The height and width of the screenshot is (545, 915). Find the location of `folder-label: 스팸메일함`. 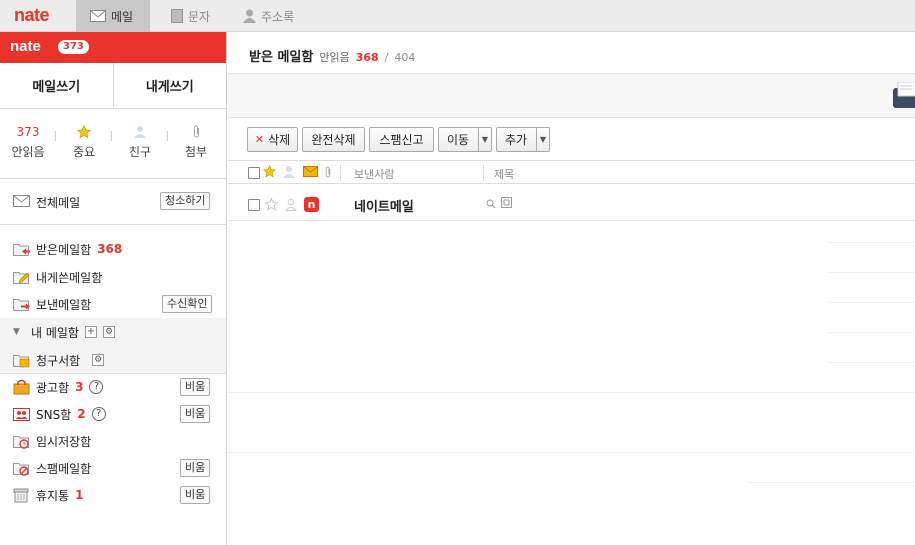

folder-label: 스팸메일함 is located at coordinates (64, 468).